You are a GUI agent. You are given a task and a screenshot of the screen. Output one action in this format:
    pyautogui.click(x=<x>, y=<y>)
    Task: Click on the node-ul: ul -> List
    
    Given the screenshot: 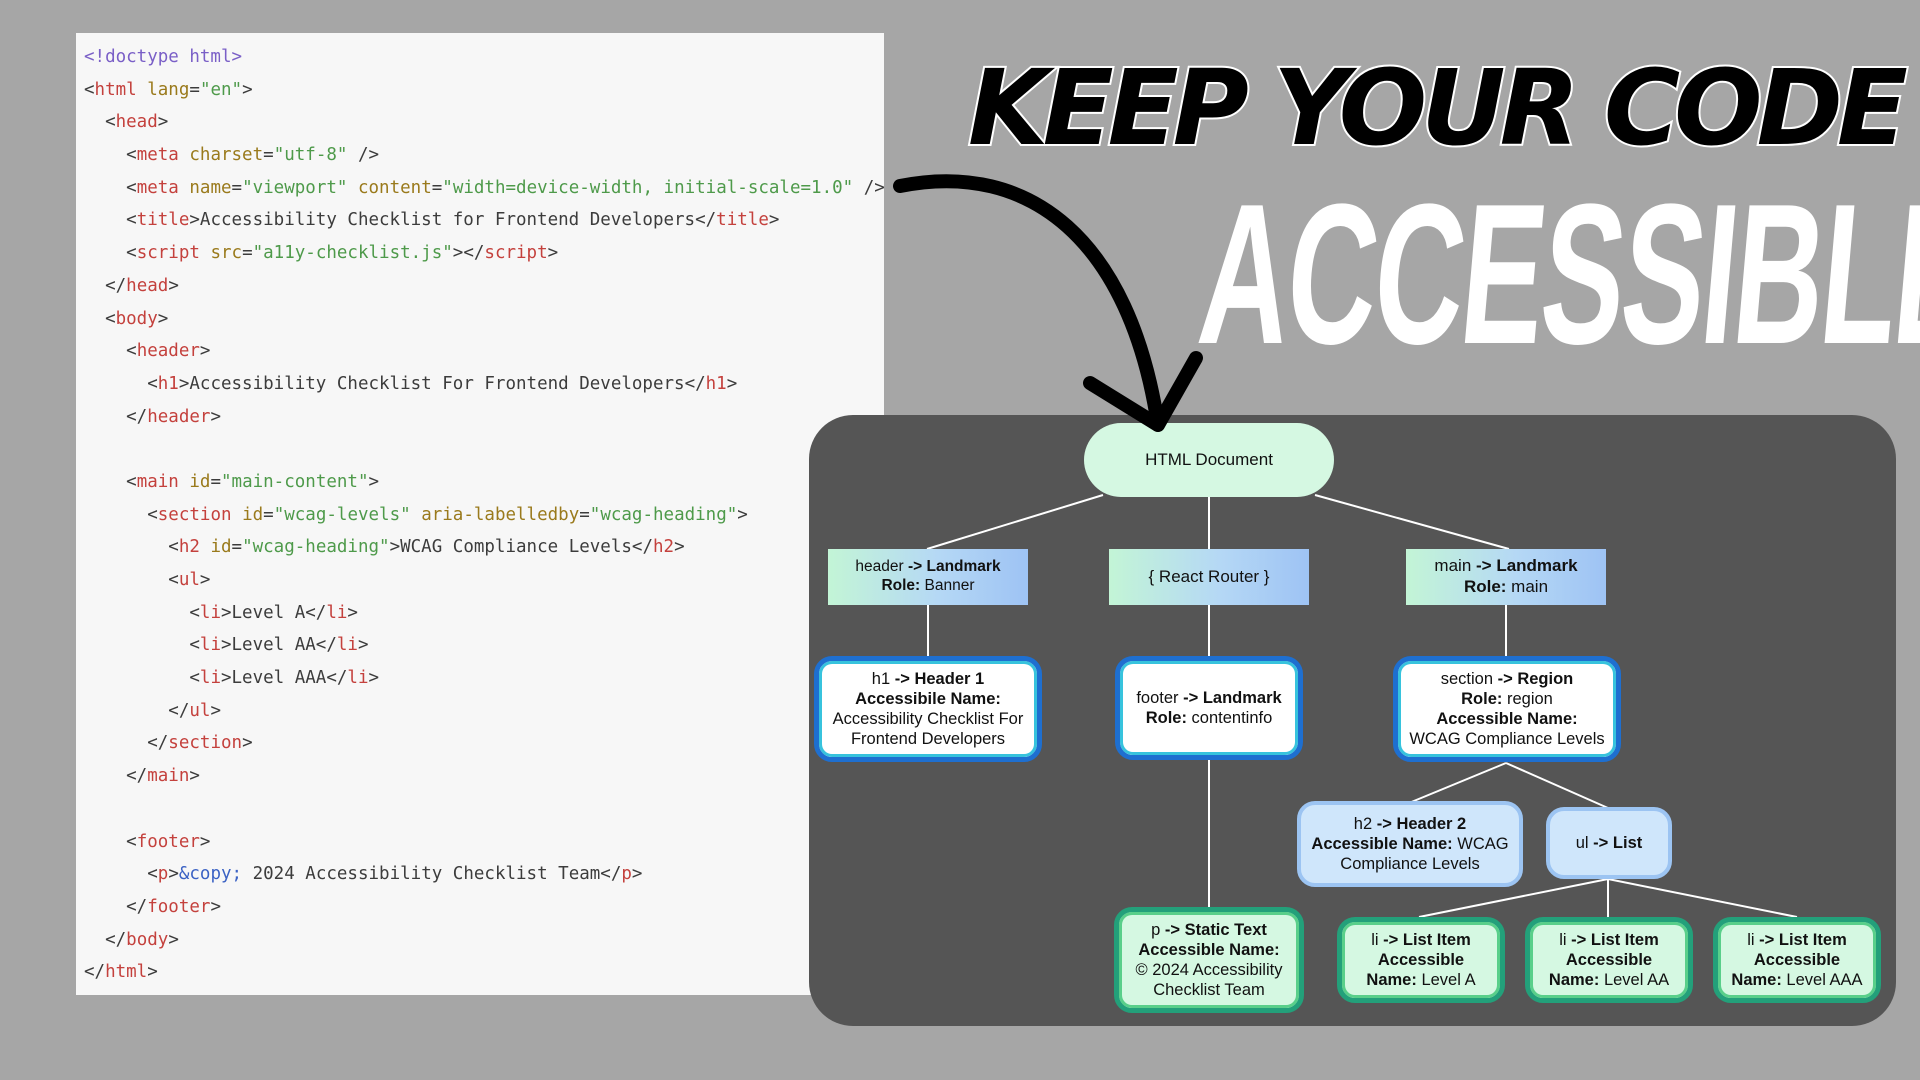 What is the action you would take?
    pyautogui.click(x=1609, y=843)
    